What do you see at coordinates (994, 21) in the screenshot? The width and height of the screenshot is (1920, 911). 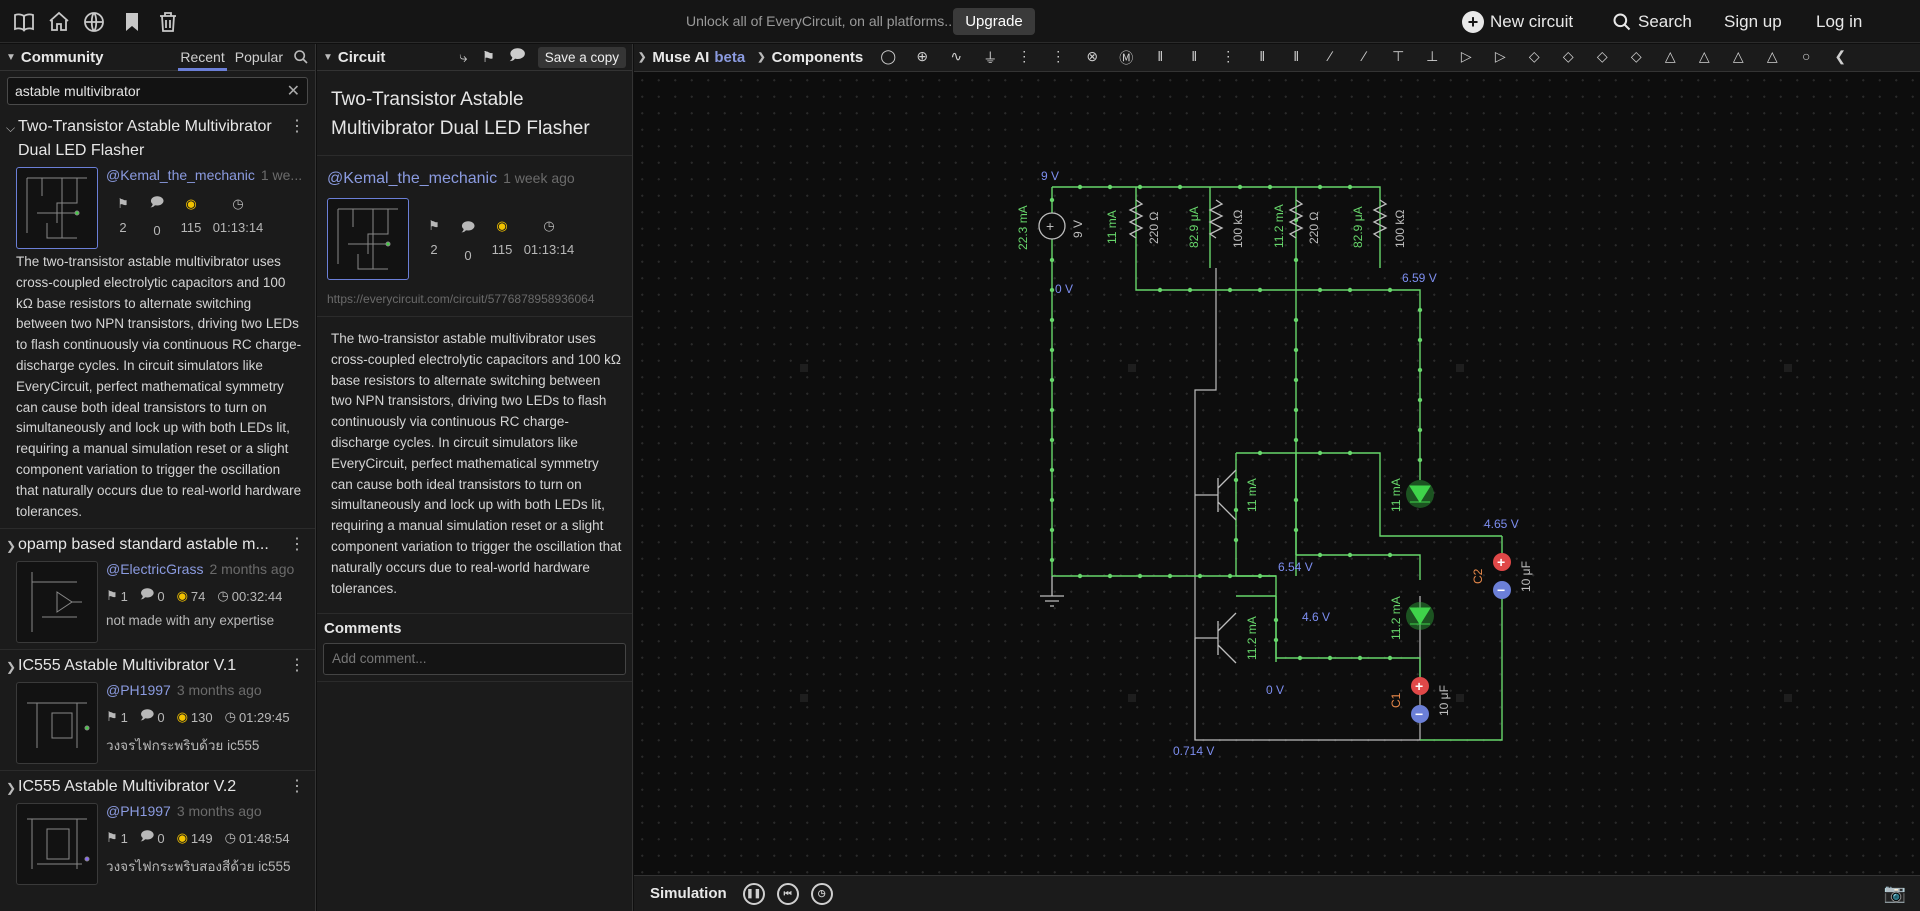 I see `upgrade-button: Upgrade` at bounding box center [994, 21].